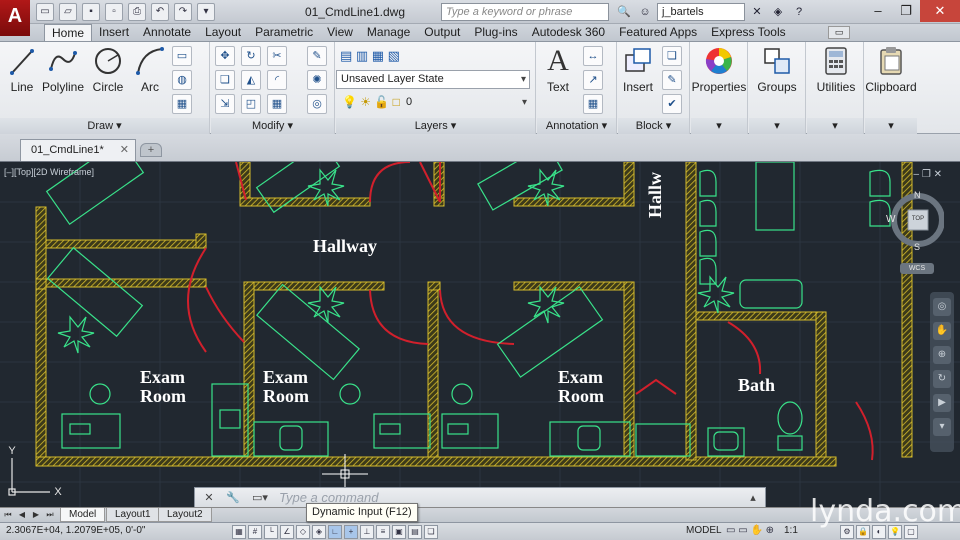 The width and height of the screenshot is (960, 540). I want to click on redo-icon: ↷, so click(183, 12).